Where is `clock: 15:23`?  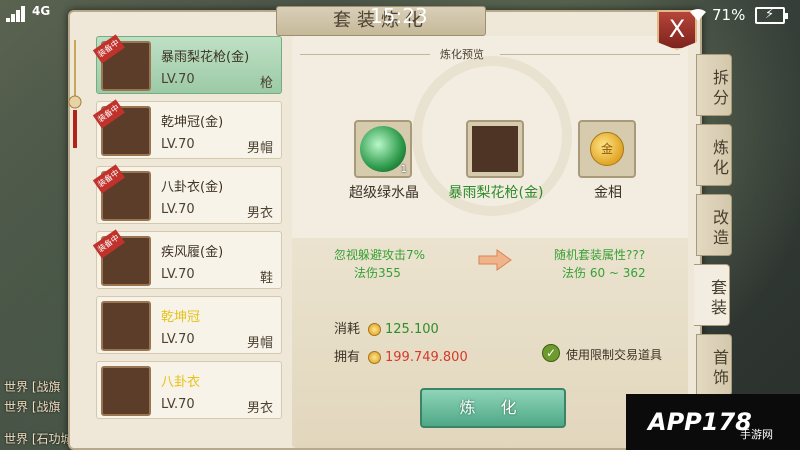
clock: 15:23 is located at coordinates (399, 16).